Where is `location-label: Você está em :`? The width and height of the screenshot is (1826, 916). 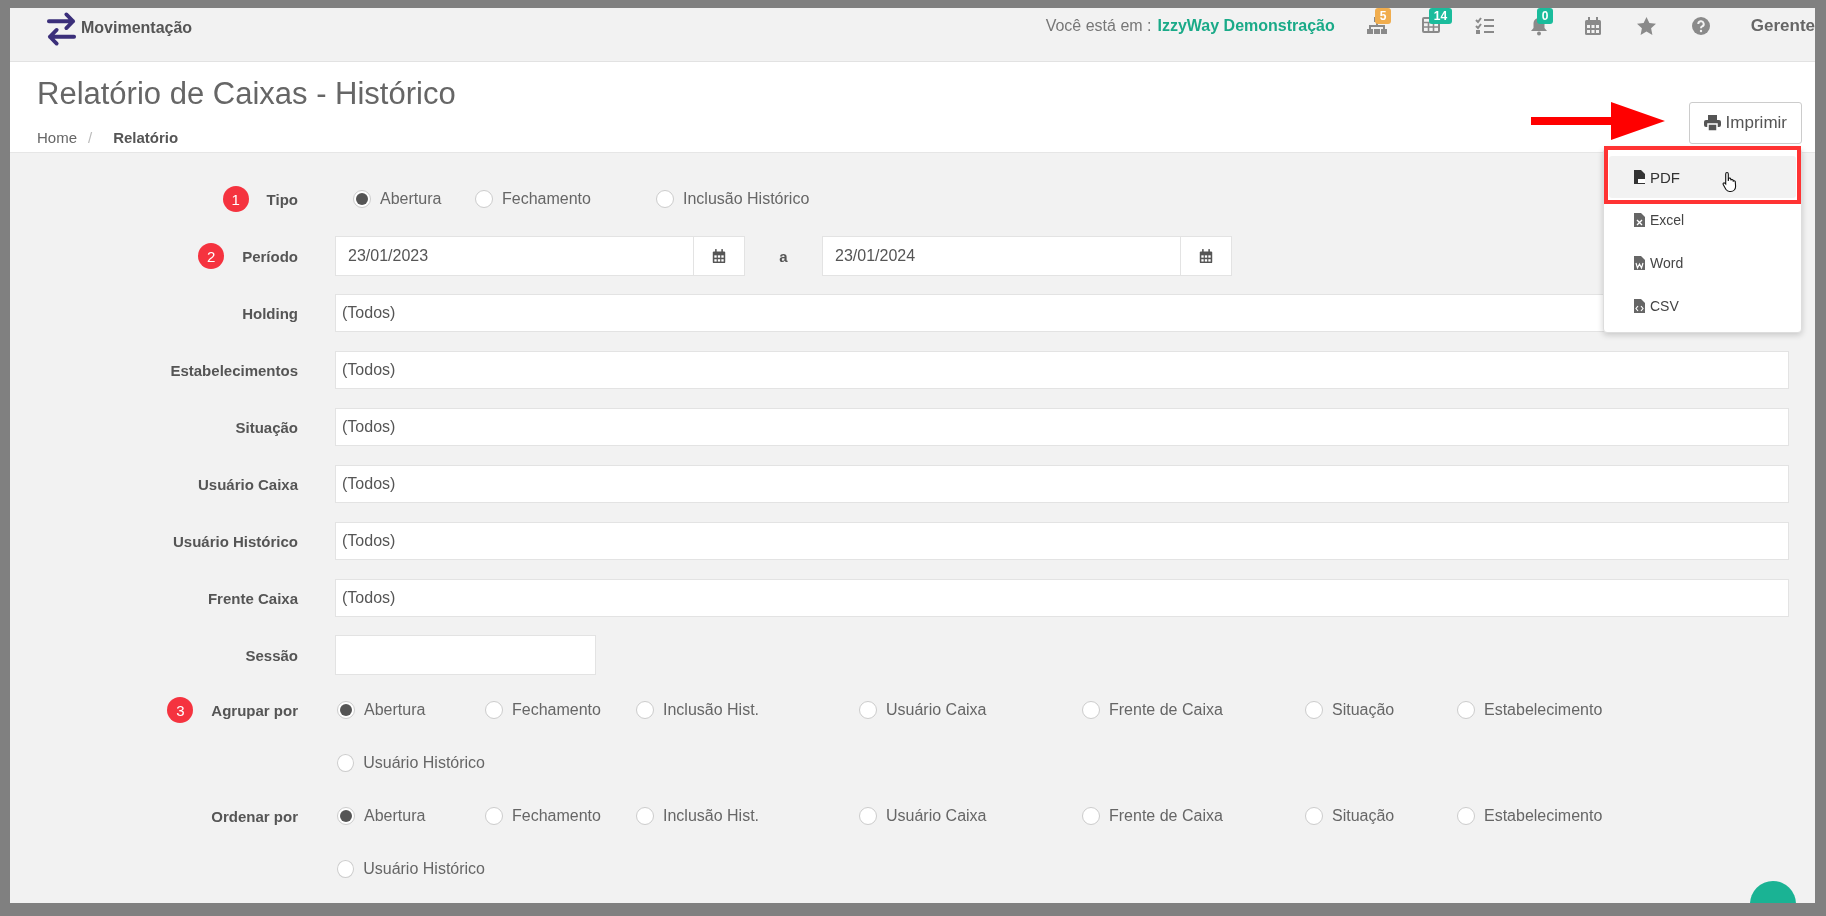 location-label: Você está em : is located at coordinates (1098, 26).